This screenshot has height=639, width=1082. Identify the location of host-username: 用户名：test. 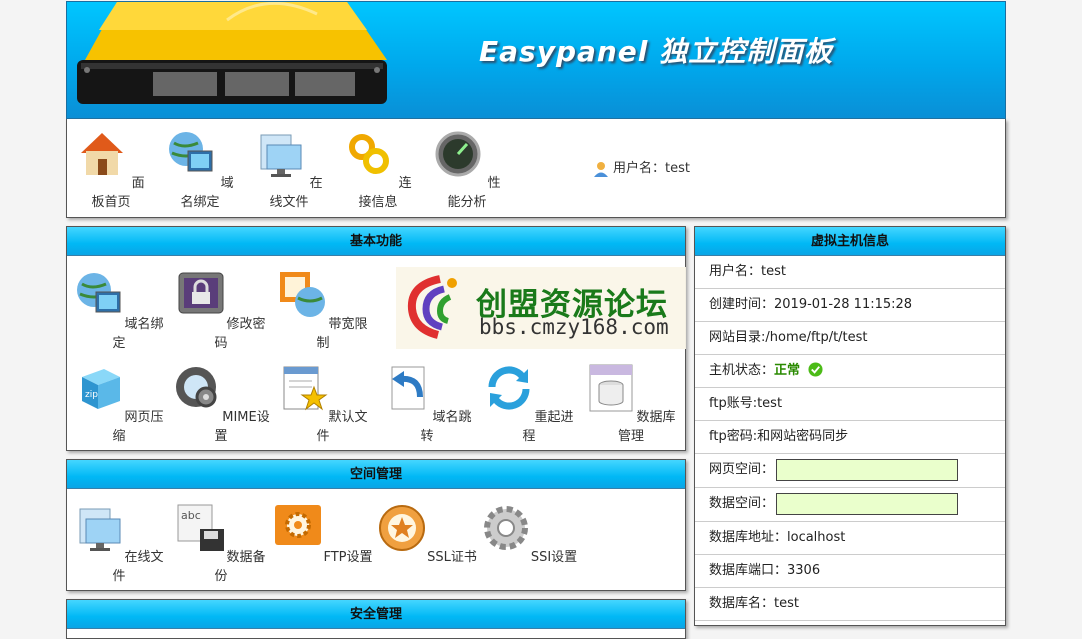
(850, 272).